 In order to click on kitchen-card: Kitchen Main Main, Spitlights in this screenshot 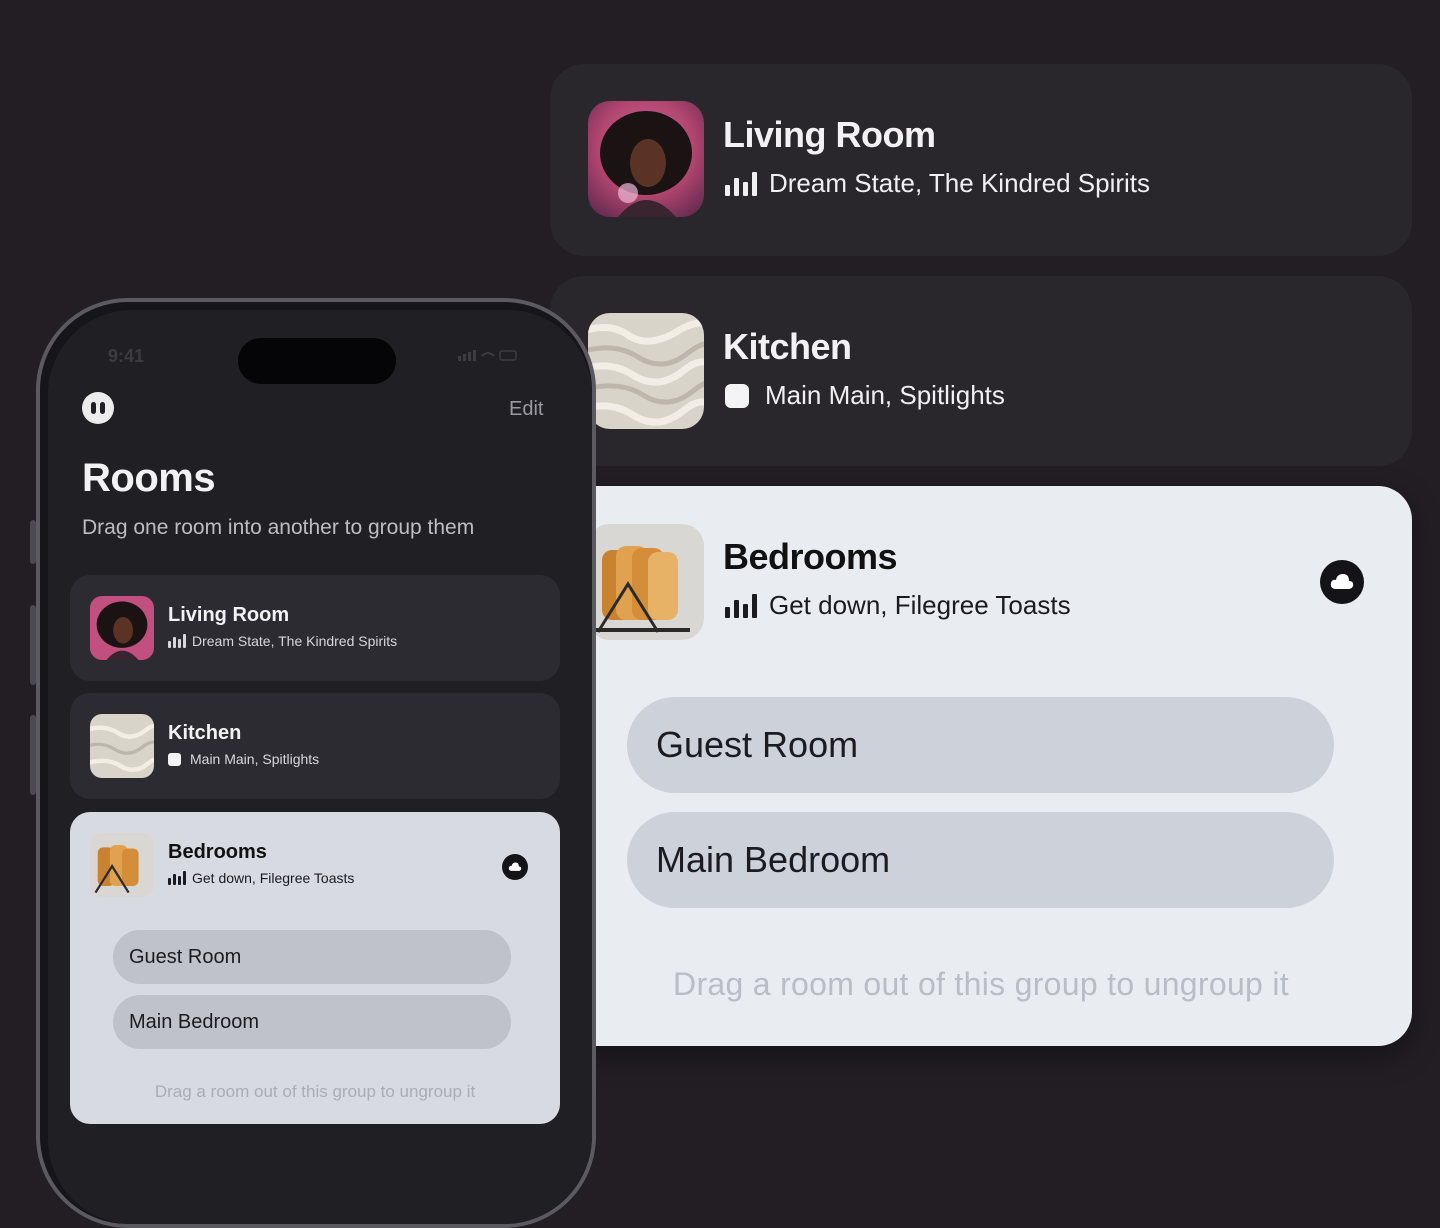, I will do `click(981, 371)`.